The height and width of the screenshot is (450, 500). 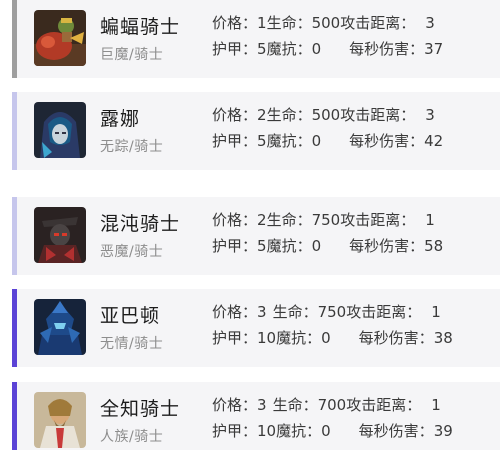 I want to click on dps-value: 38, so click(x=443, y=338).